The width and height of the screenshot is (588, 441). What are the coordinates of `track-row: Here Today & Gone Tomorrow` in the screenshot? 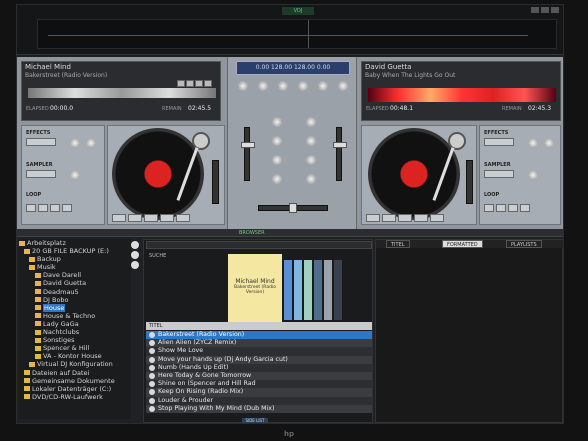 It's located at (259, 376).